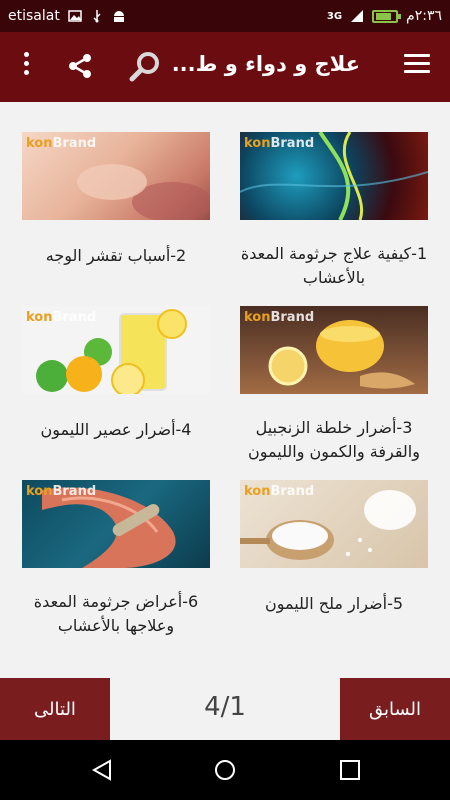  Describe the element at coordinates (417, 65) in the screenshot. I see `hamburger-menu-icon` at that location.